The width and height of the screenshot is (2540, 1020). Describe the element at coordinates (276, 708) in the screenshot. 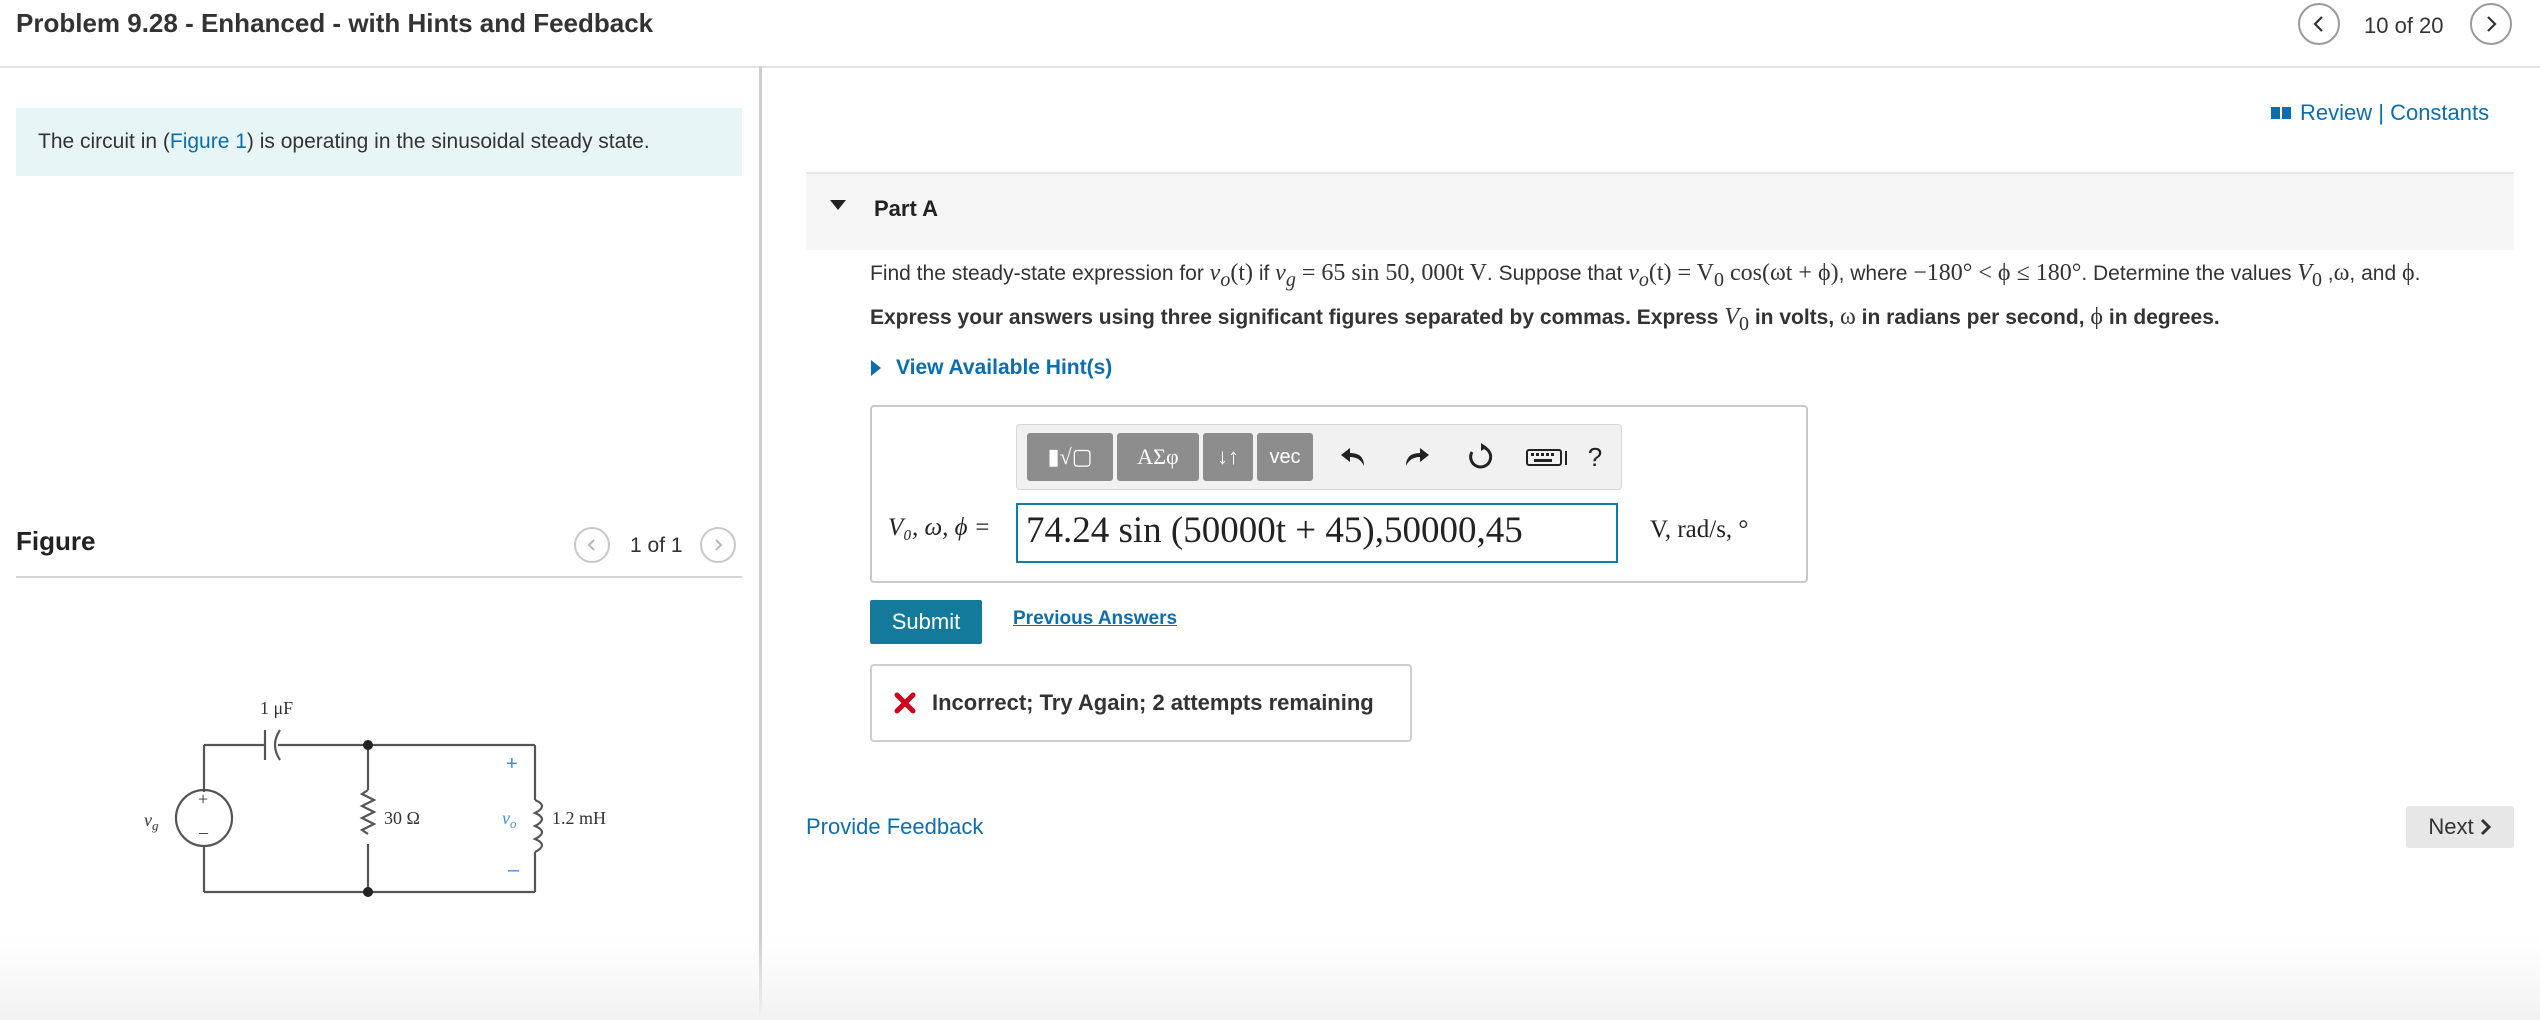

I see `capacitor-label: 1 μF` at that location.